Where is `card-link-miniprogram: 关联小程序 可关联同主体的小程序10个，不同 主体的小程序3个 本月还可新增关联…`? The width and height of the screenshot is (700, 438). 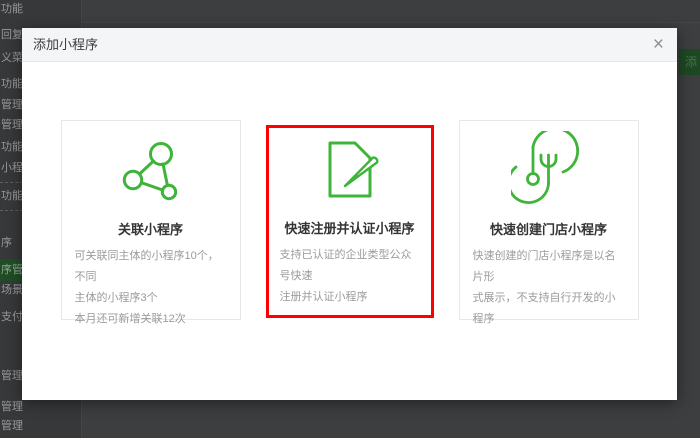
card-link-miniprogram: 关联小程序 可关联同主体的小程序10个，不同 主体的小程序3个 本月还可新增关联… is located at coordinates (150, 222).